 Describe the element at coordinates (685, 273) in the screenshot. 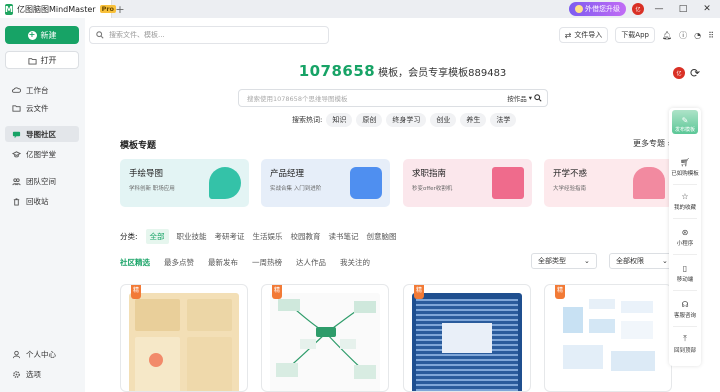

I see `mobile-button: ▯ 移动端` at that location.